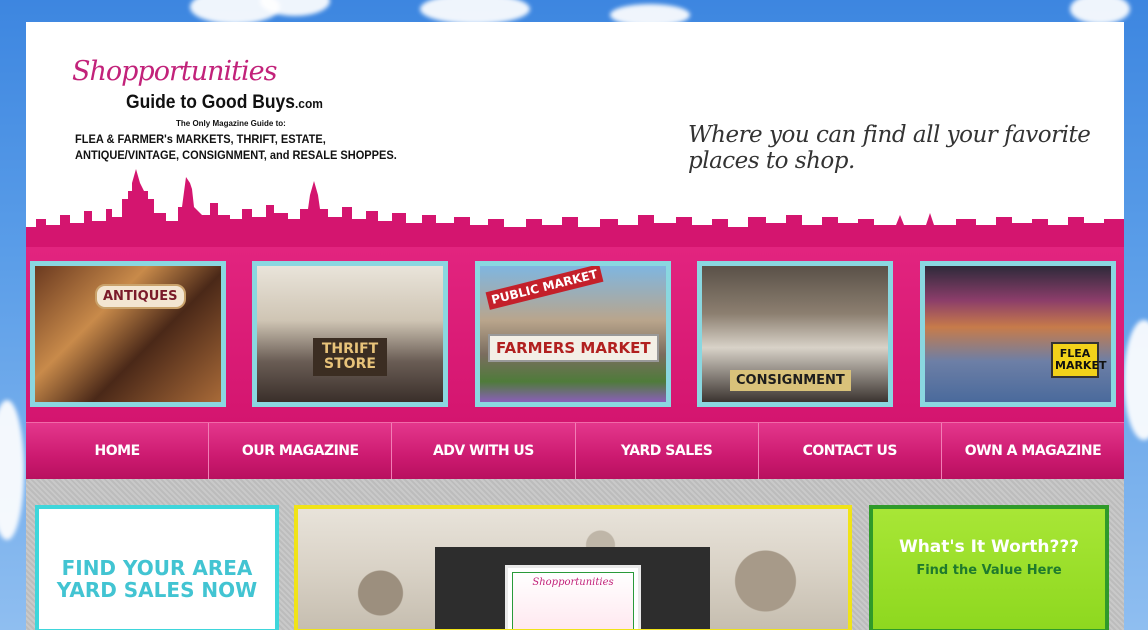 The width and height of the screenshot is (1148, 630). I want to click on nav-contact-us: CONTACT US, so click(850, 451).